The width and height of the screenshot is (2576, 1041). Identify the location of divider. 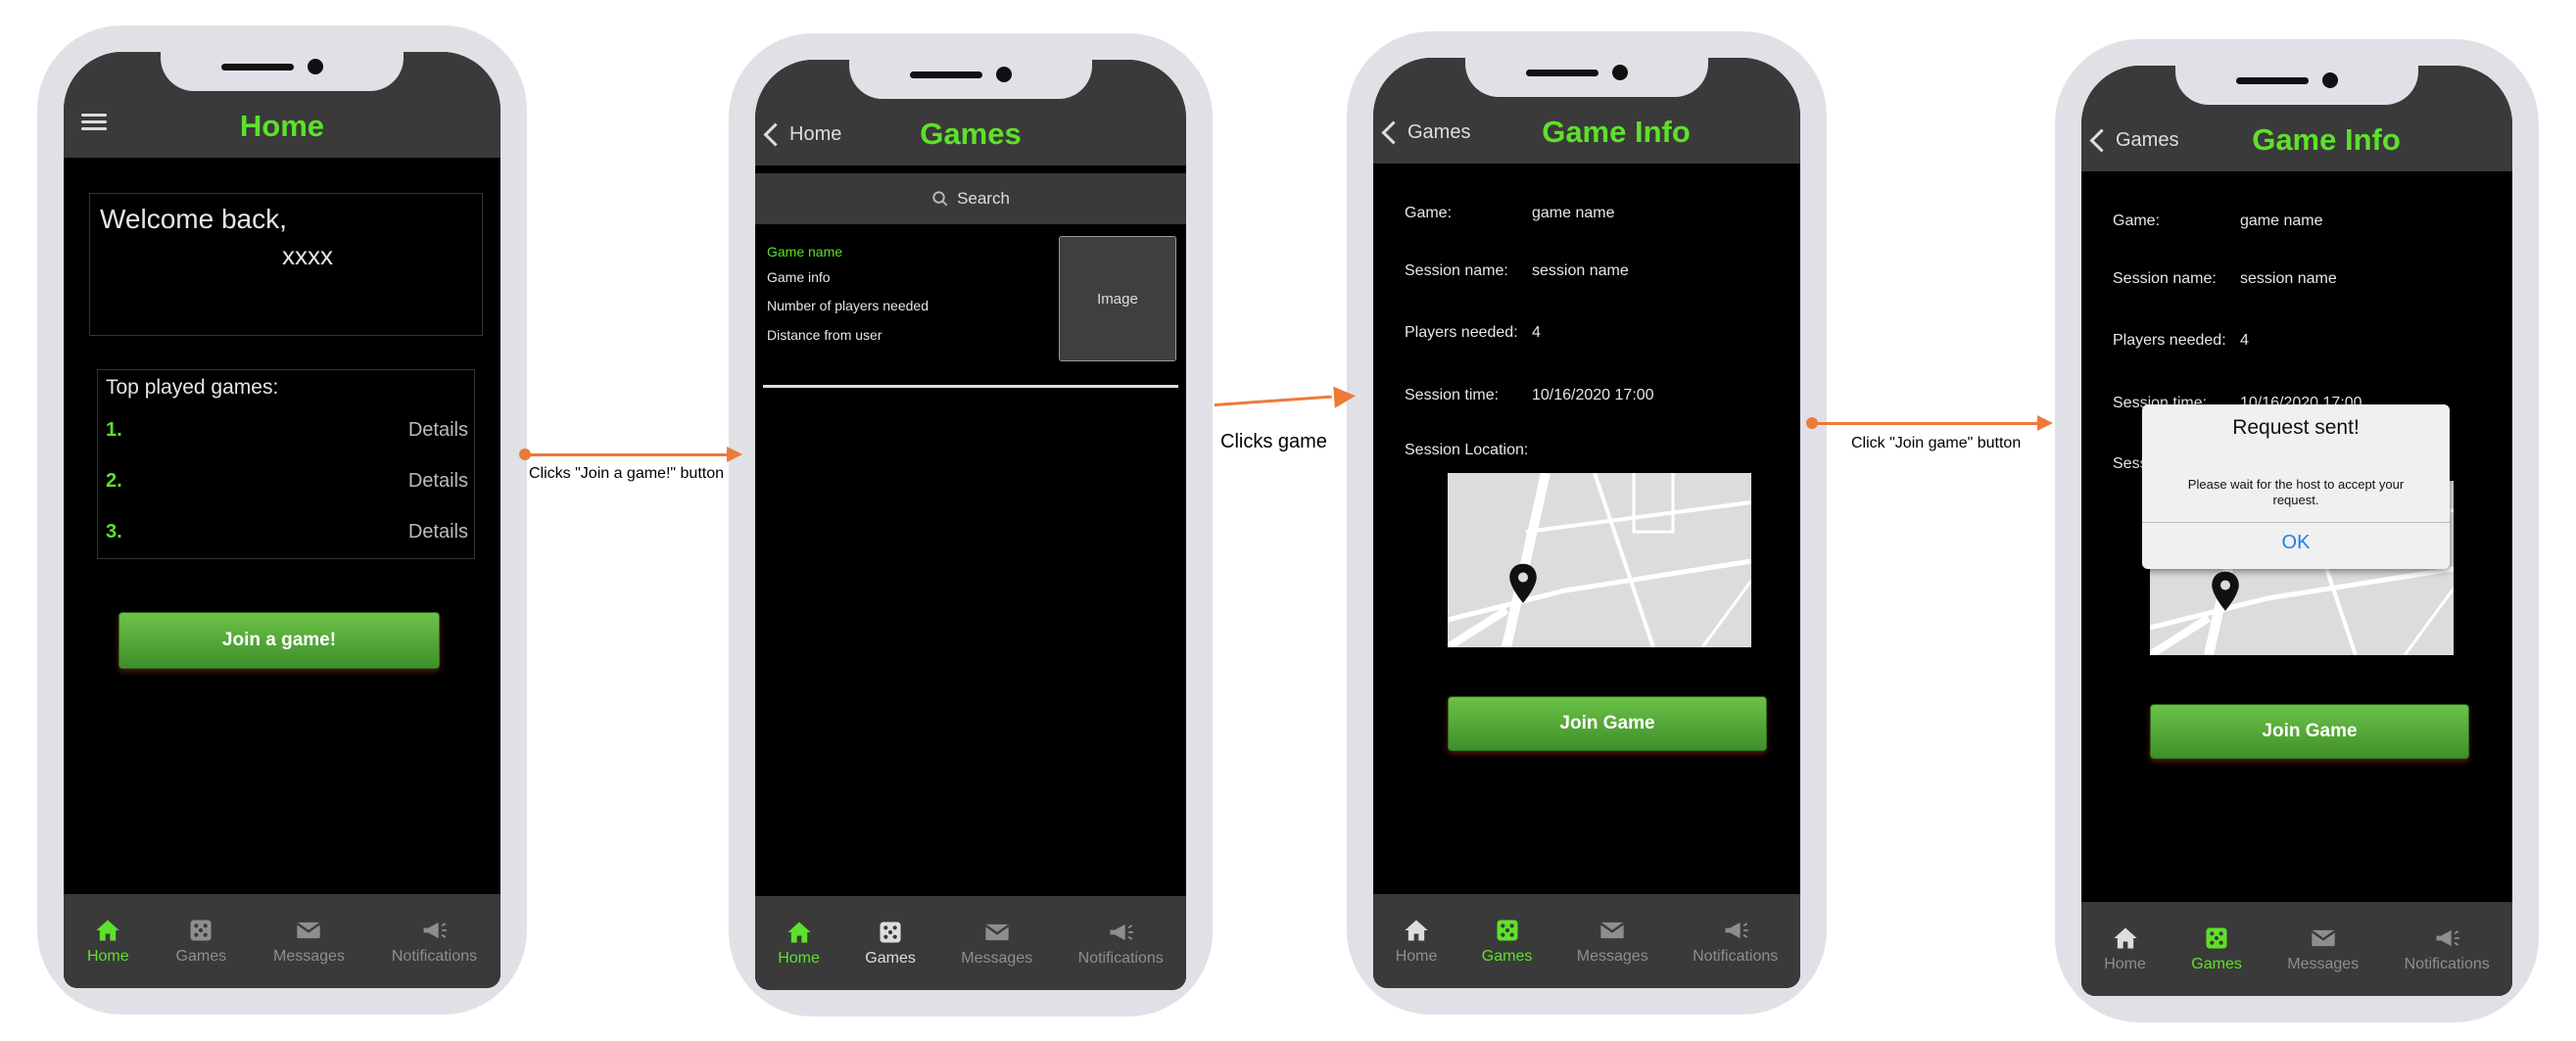
(971, 386).